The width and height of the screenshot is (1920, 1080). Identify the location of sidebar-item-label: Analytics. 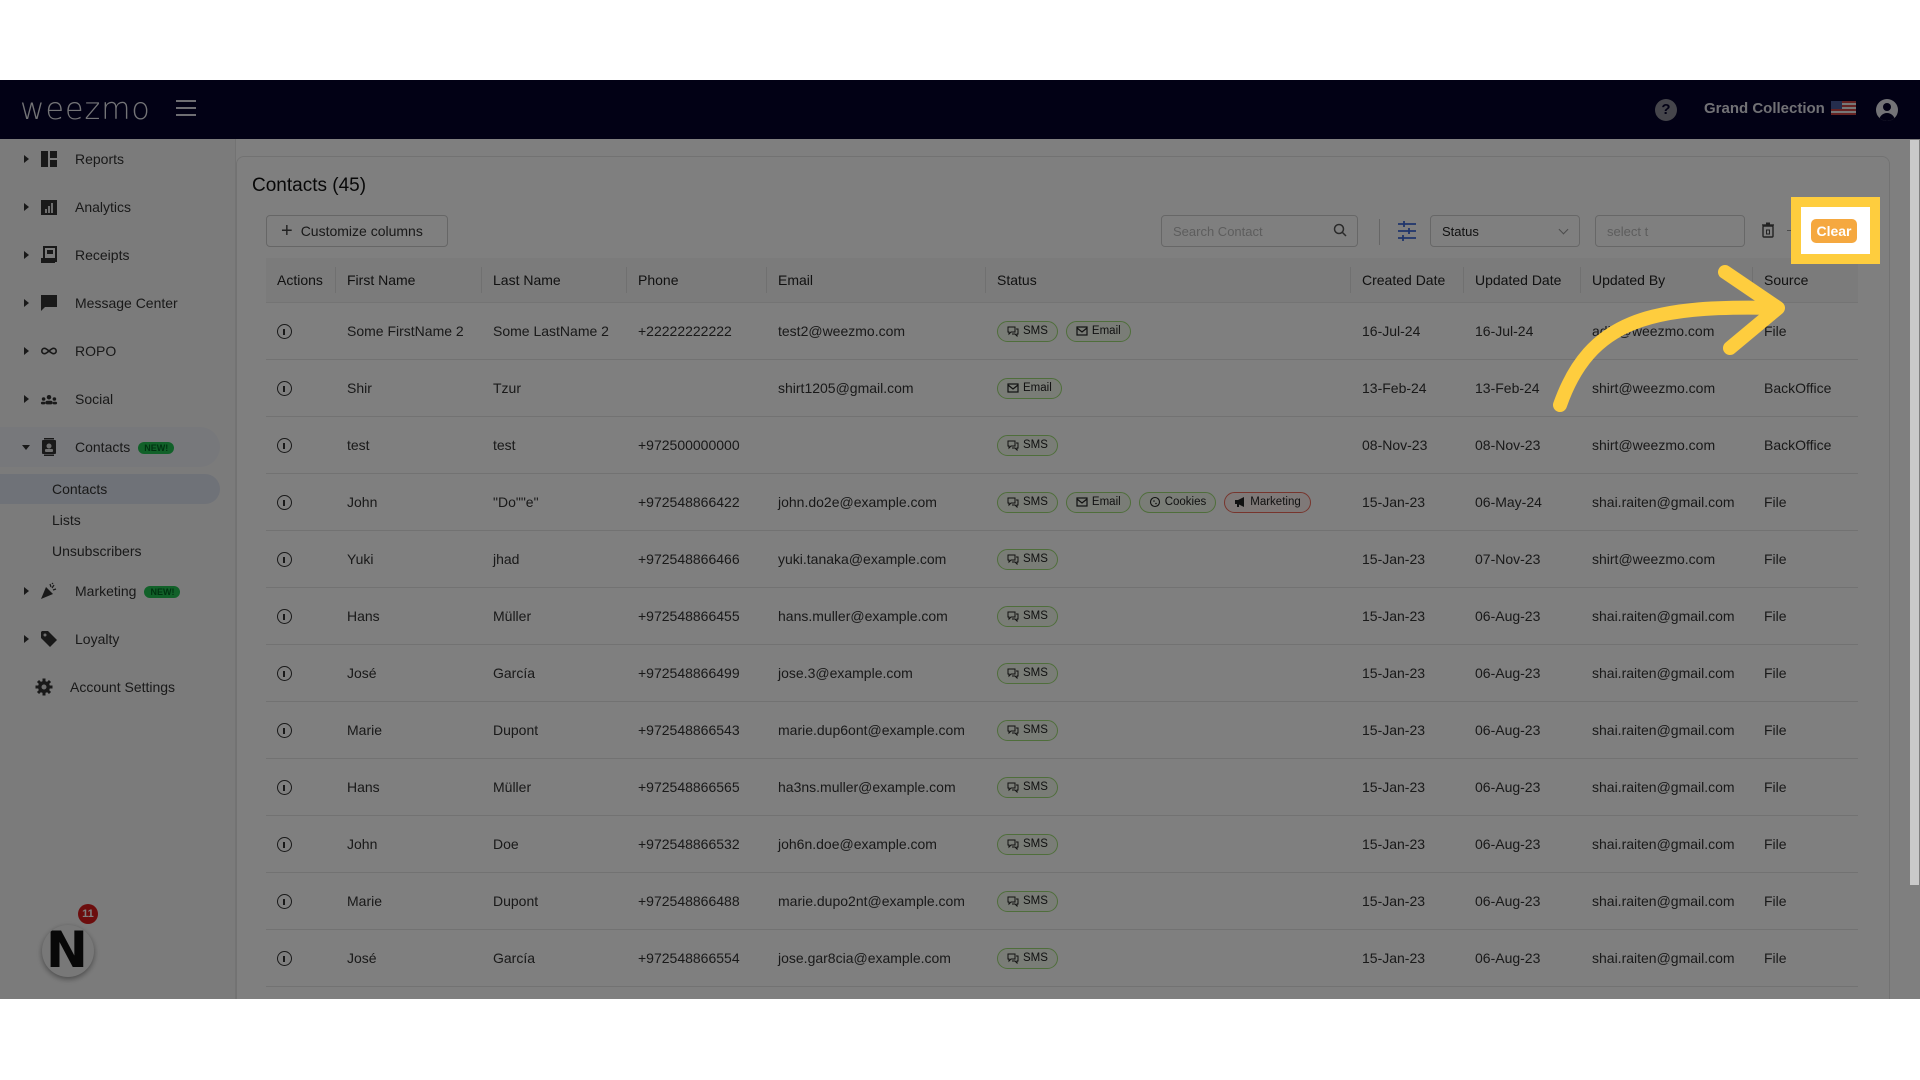
(103, 207).